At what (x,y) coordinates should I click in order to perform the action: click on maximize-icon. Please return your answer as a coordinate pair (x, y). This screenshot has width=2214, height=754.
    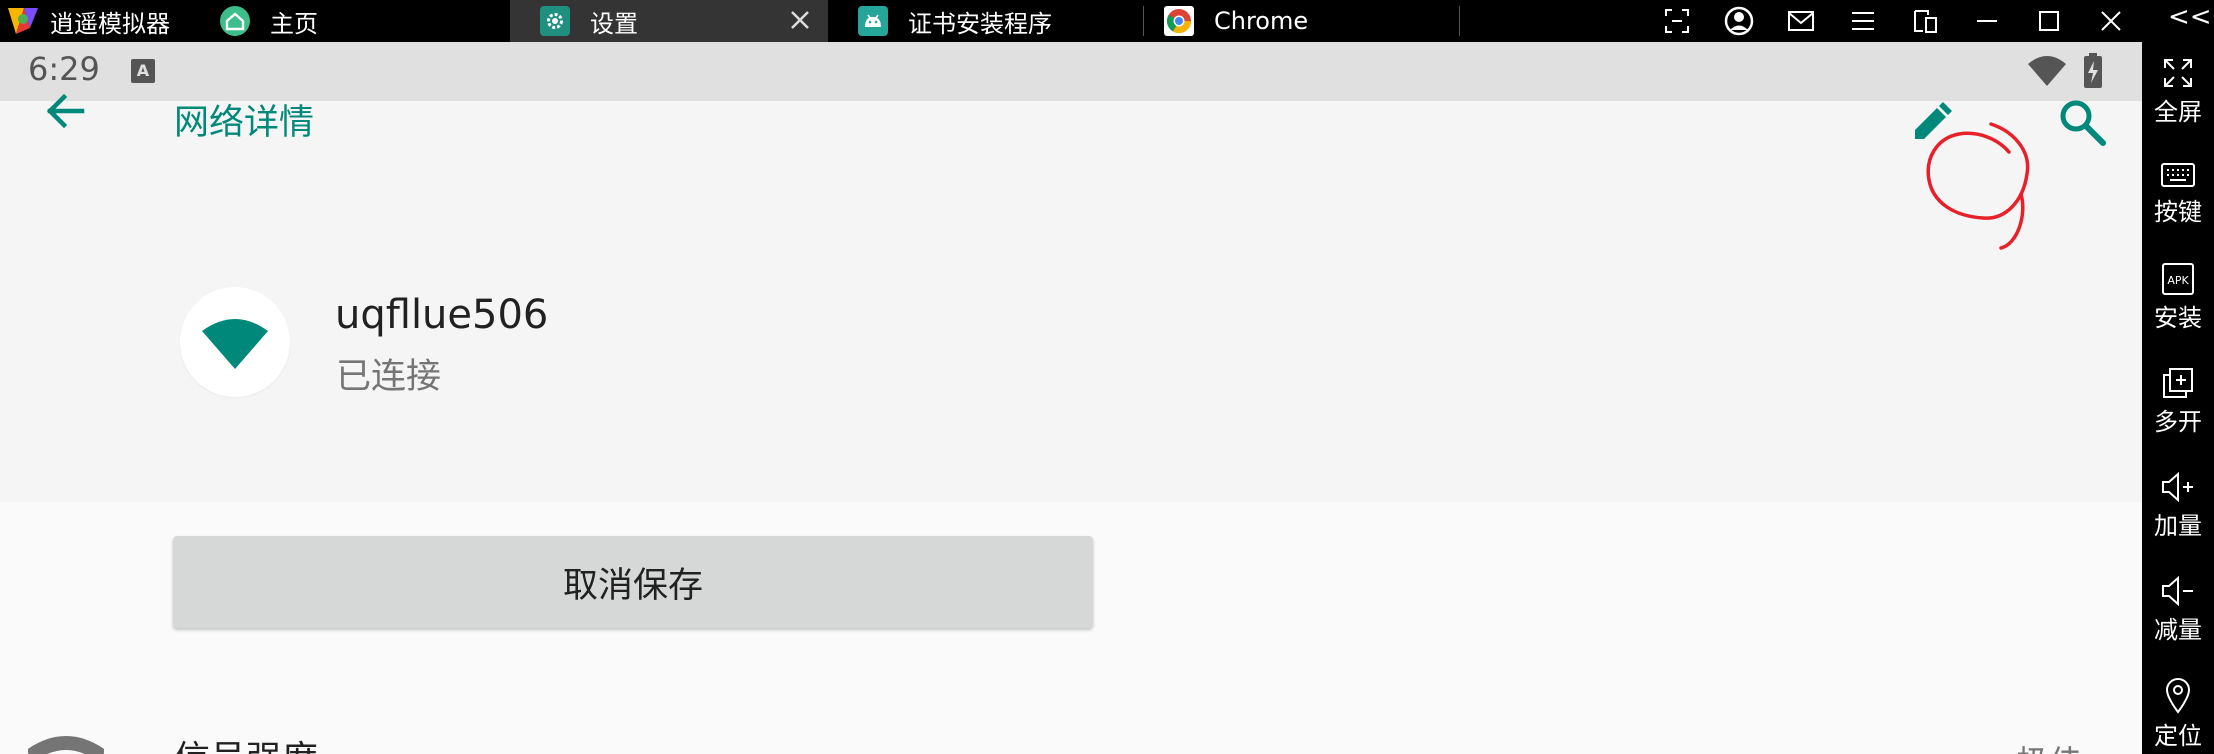
    Looking at the image, I should click on (2049, 21).